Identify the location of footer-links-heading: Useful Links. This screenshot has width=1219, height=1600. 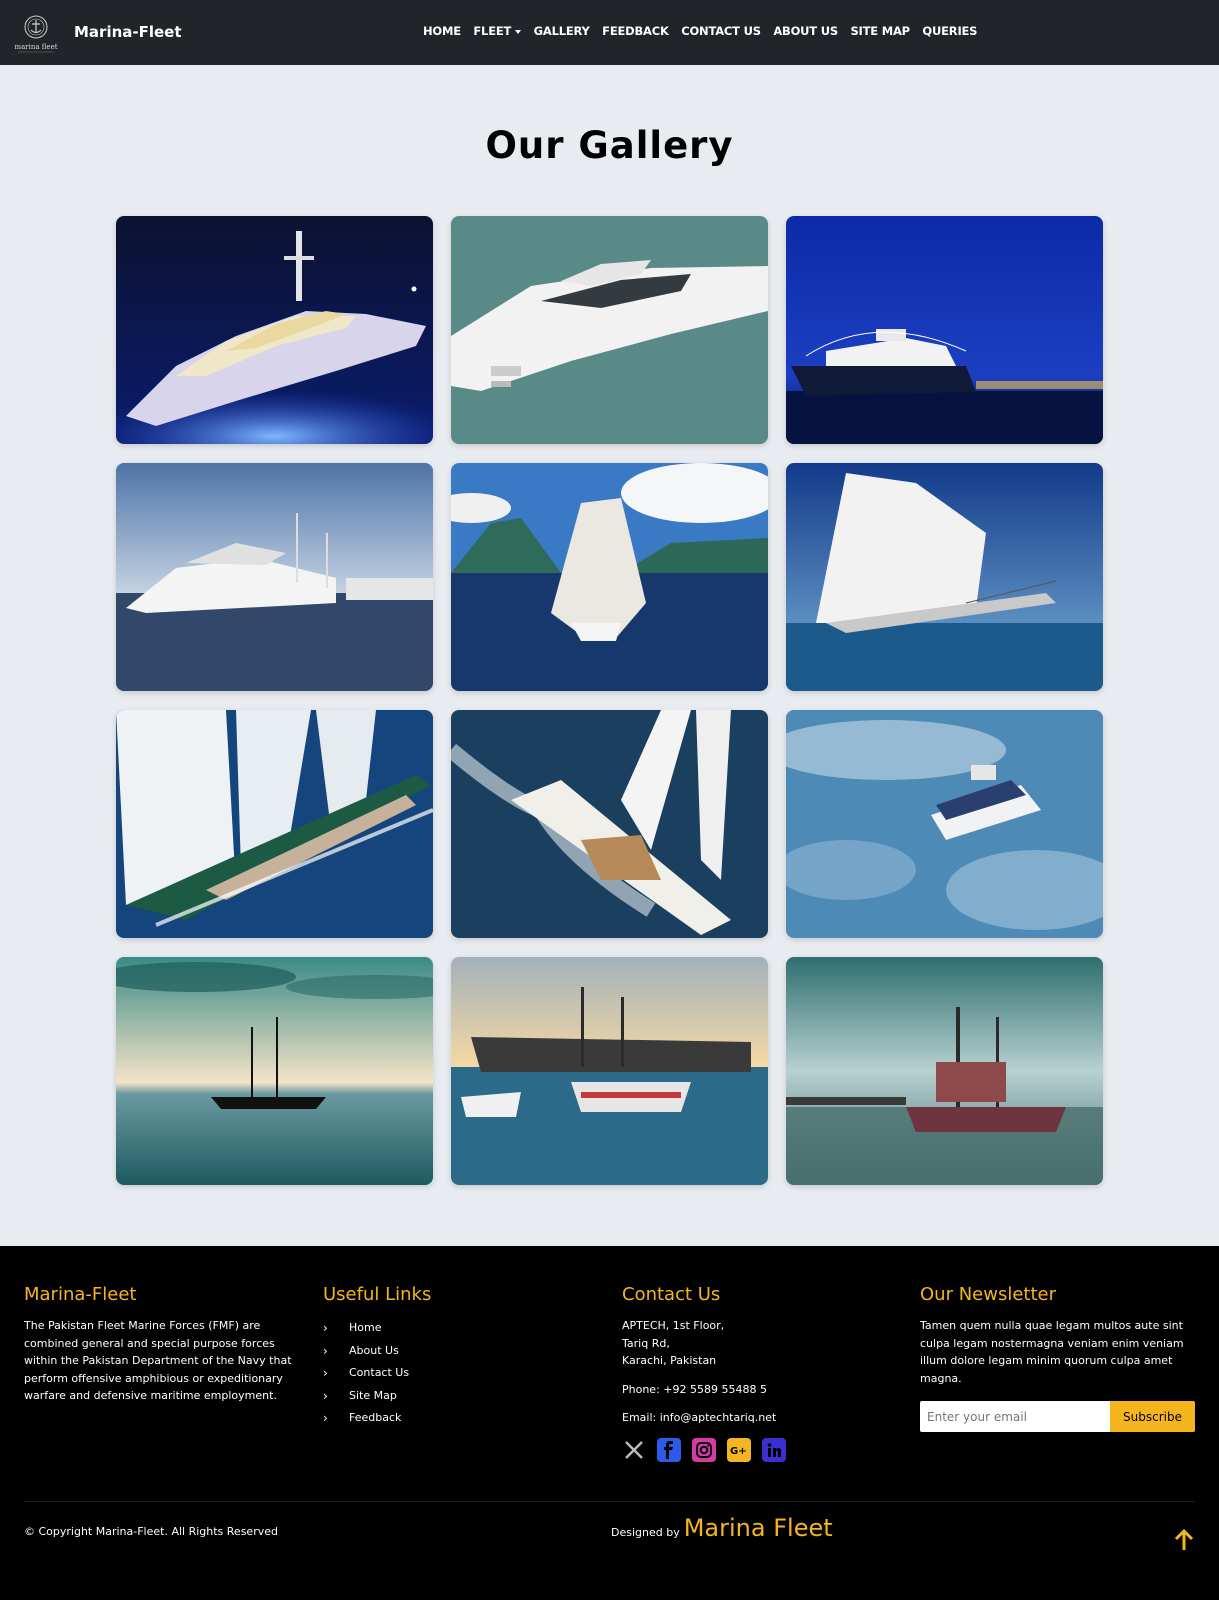
(377, 1294).